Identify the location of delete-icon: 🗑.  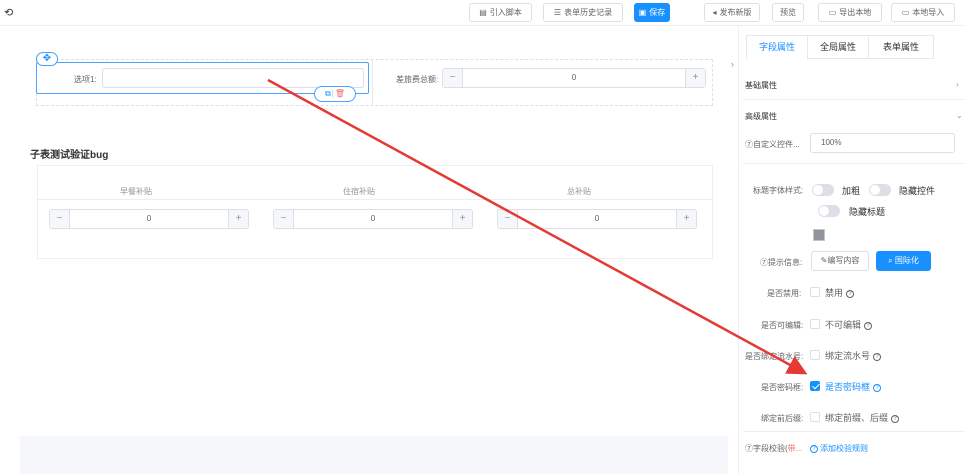
(340, 93).